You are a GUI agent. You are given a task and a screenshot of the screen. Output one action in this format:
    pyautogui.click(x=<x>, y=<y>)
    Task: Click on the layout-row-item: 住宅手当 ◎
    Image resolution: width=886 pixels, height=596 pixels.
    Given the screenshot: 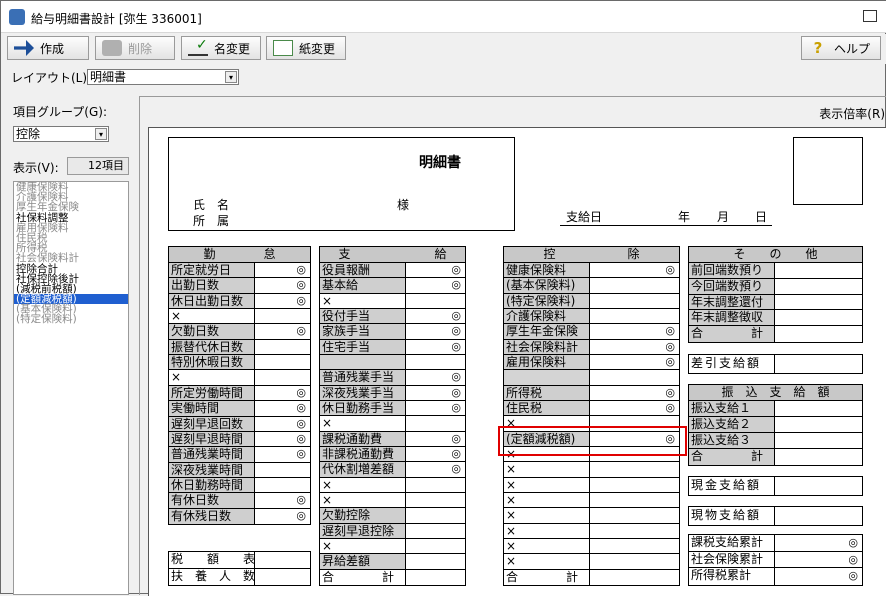 What is the action you would take?
    pyautogui.click(x=392, y=347)
    